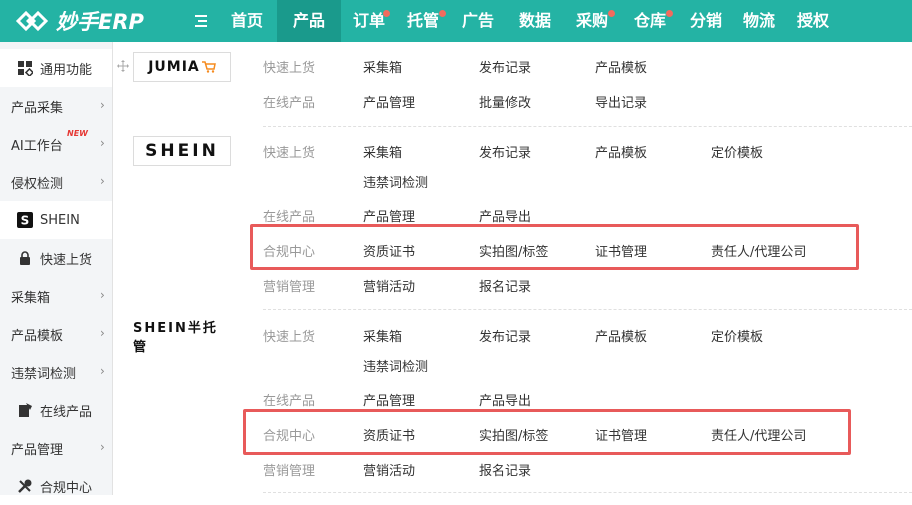  I want to click on shein-semi-hosted-logo: SHEIN半托管, so click(182, 338).